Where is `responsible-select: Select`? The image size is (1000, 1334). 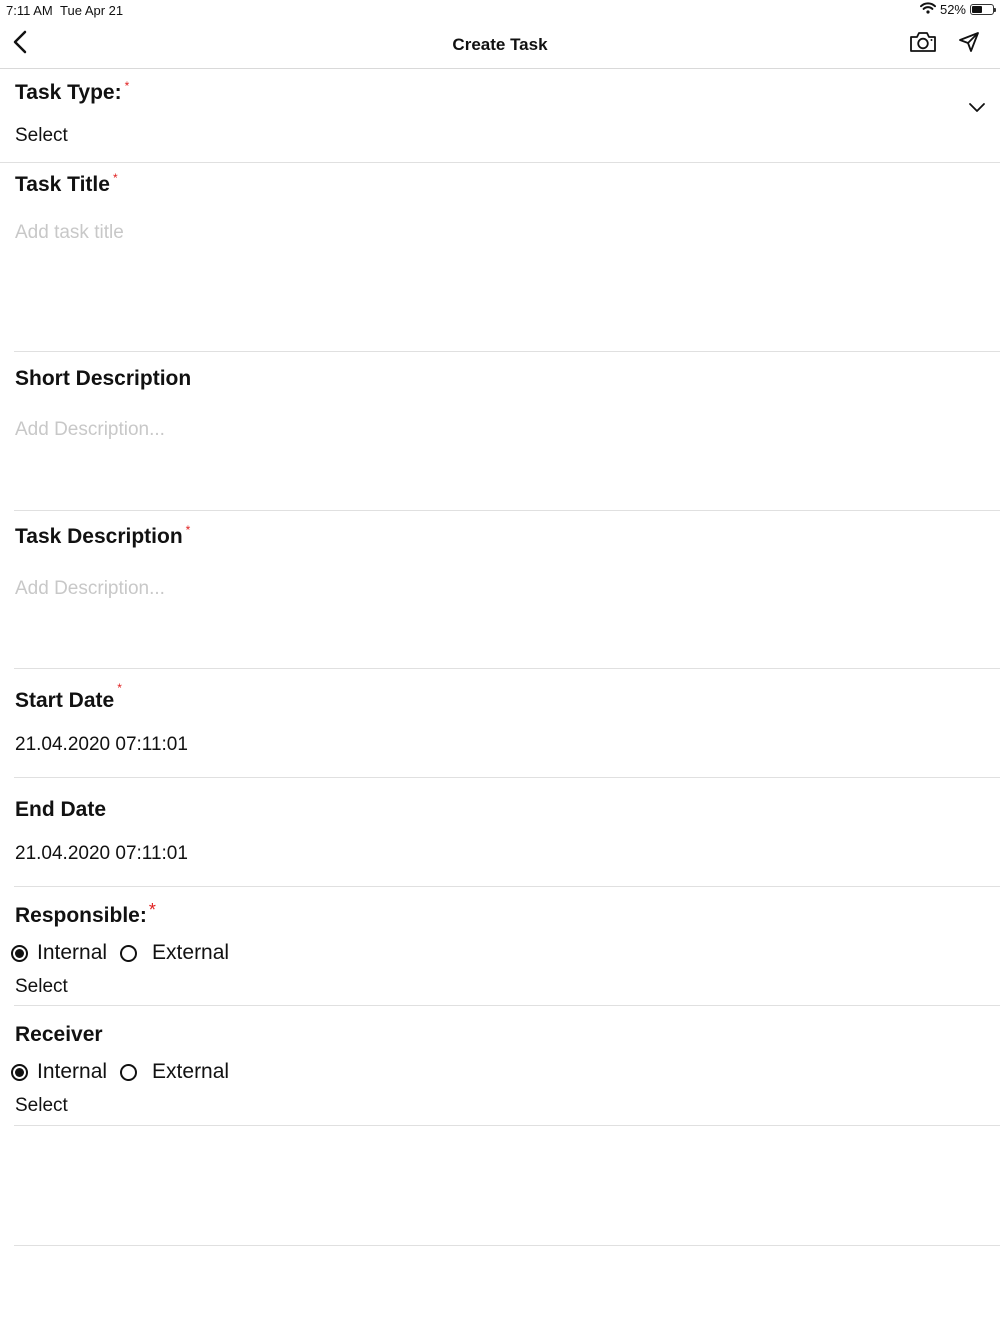 responsible-select: Select is located at coordinates (41, 987).